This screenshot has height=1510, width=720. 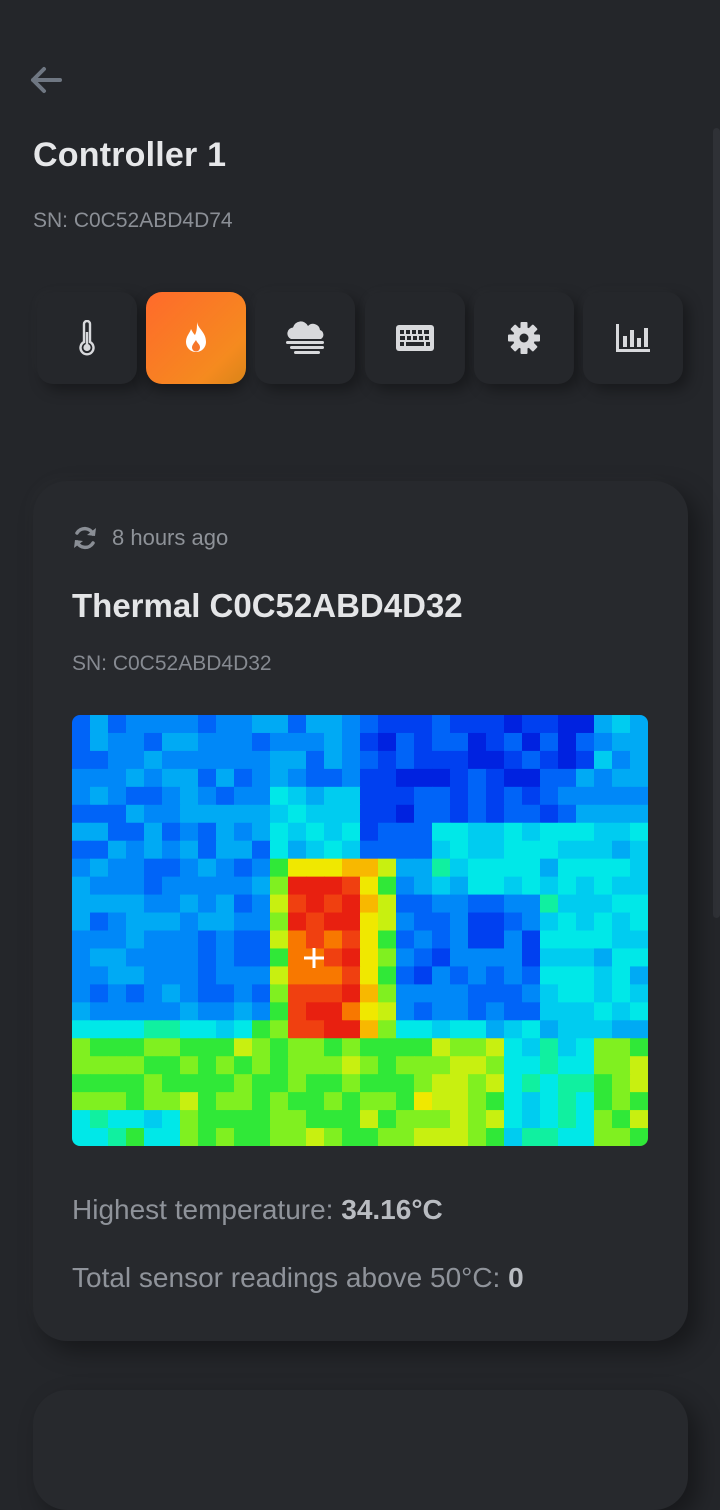 I want to click on readings-above-threshold-stat: Total sensor readings above 50°C: 0, so click(x=298, y=1278).